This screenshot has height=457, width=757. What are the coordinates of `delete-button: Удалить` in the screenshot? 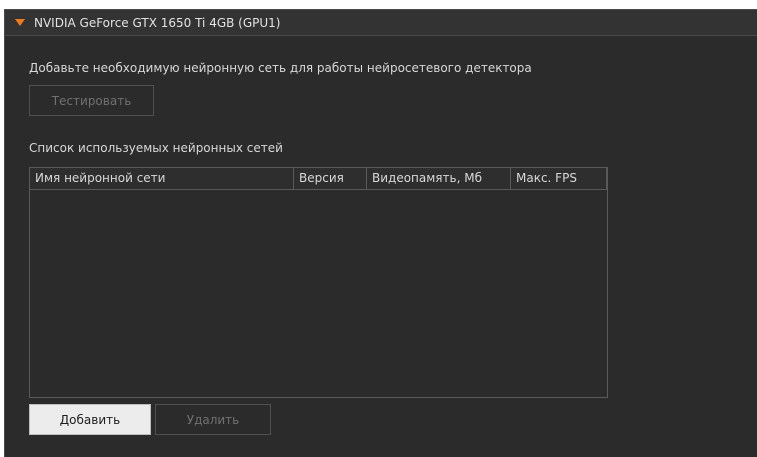 It's located at (213, 419).